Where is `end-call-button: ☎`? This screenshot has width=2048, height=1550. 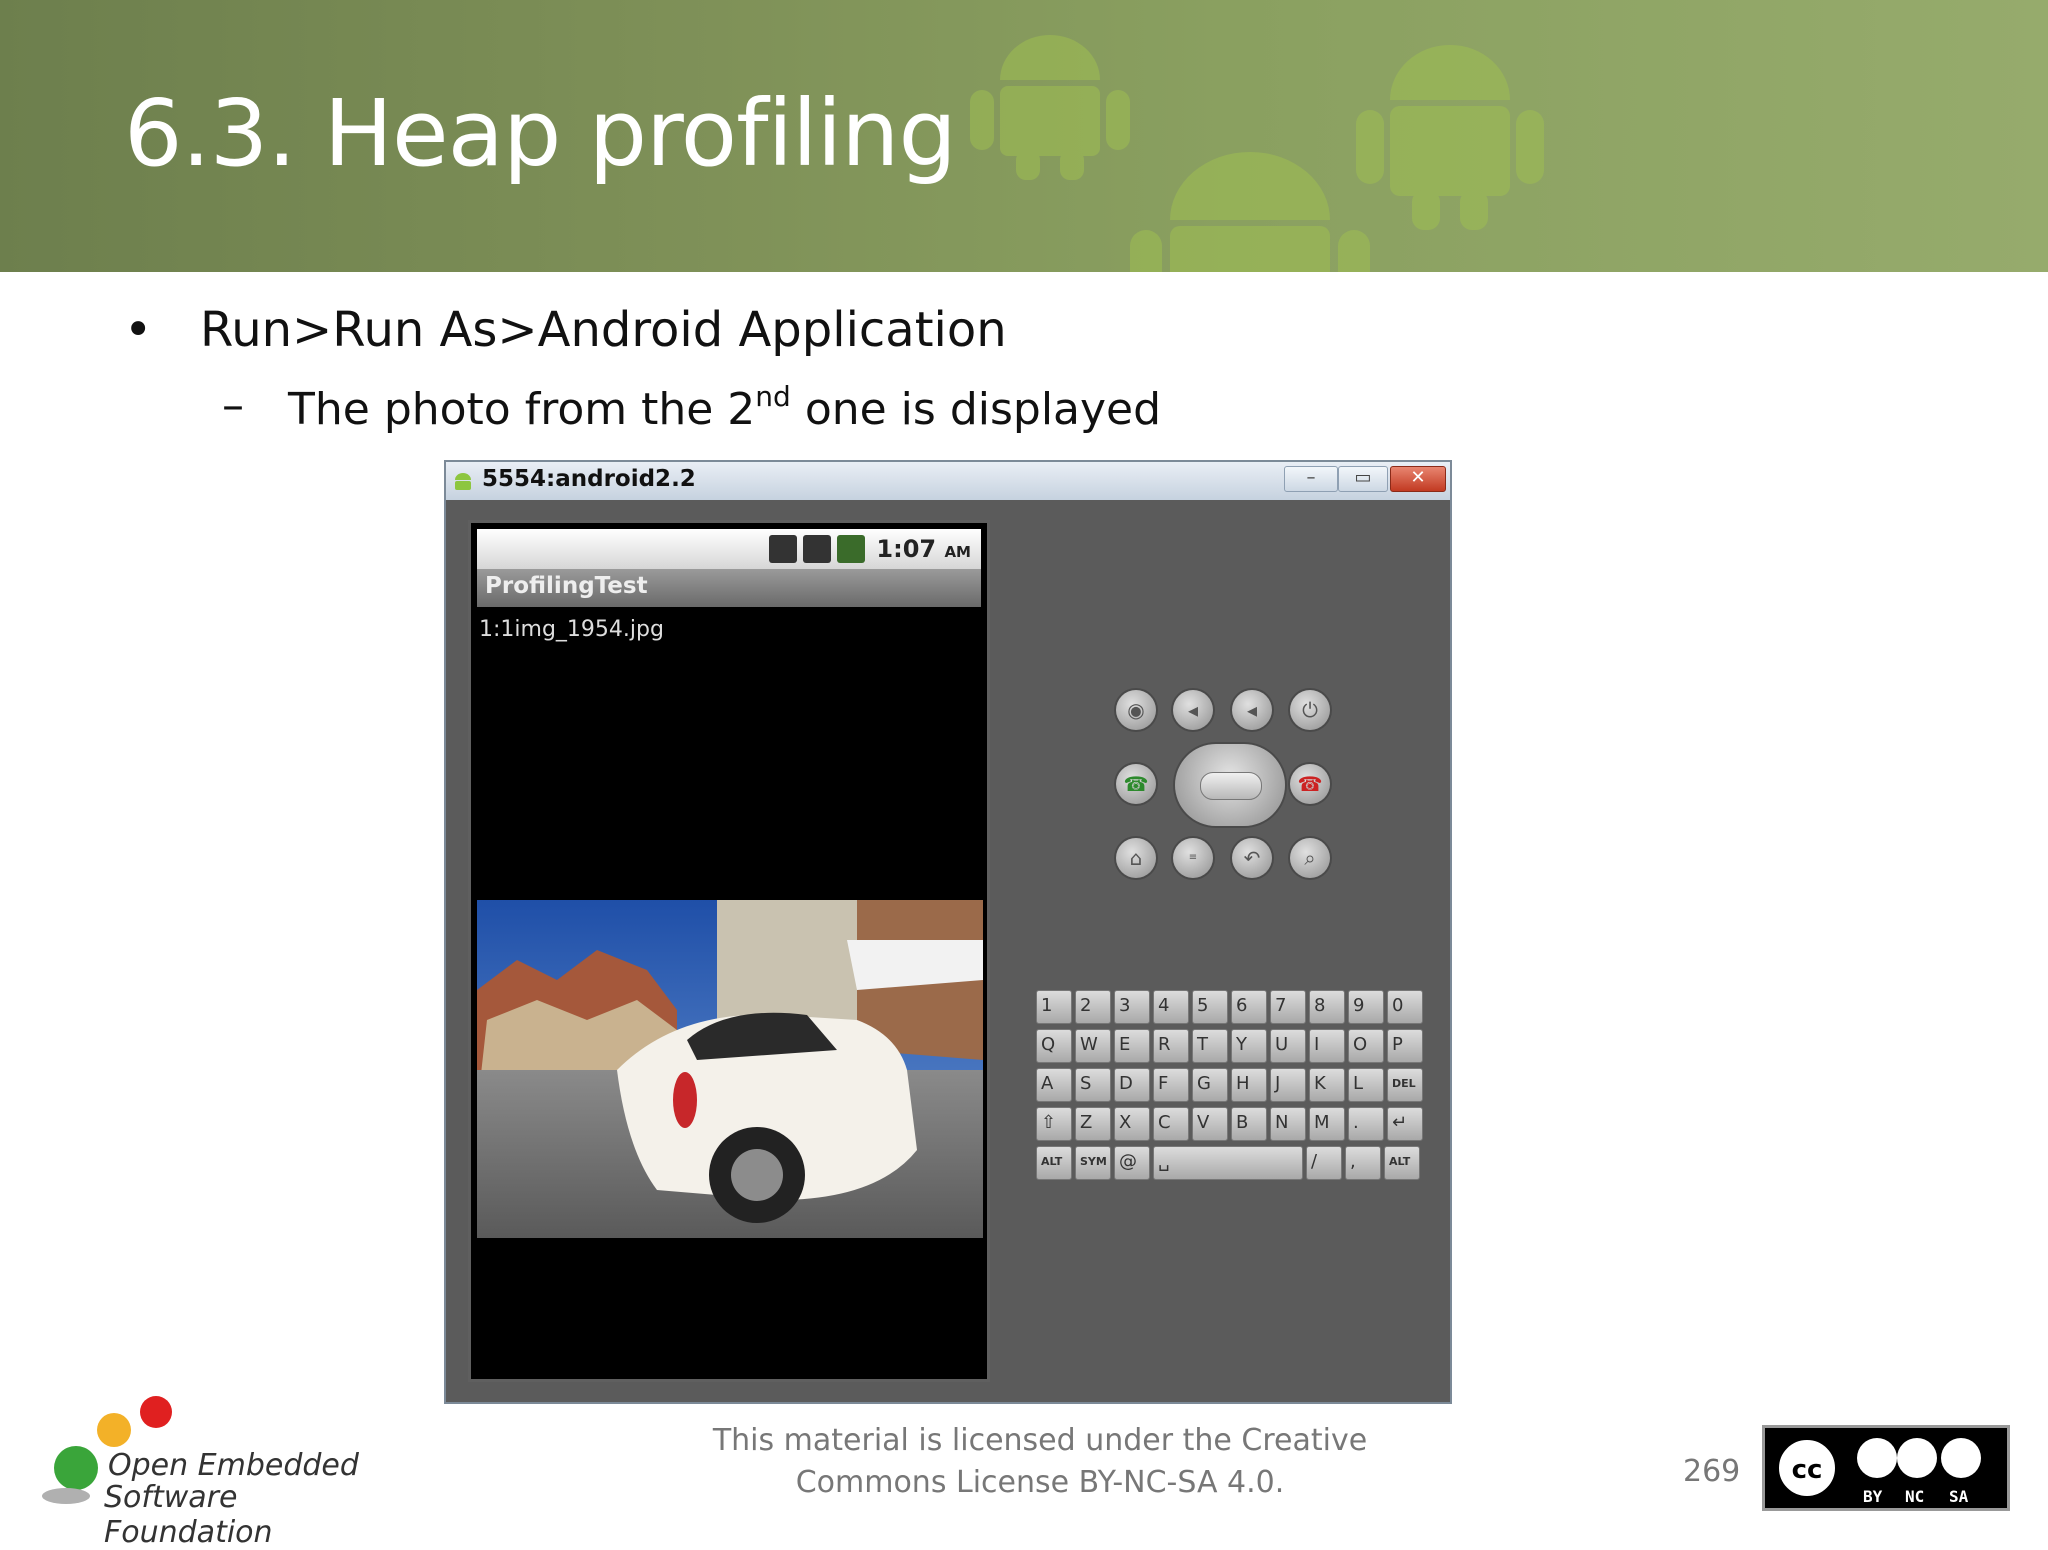 end-call-button: ☎ is located at coordinates (1310, 784).